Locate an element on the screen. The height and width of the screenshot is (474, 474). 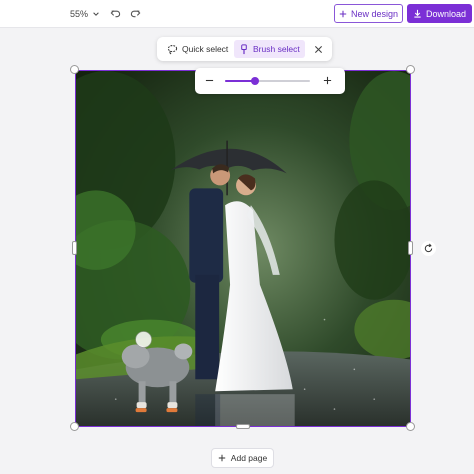
add-page-button: Add page is located at coordinates (242, 458).